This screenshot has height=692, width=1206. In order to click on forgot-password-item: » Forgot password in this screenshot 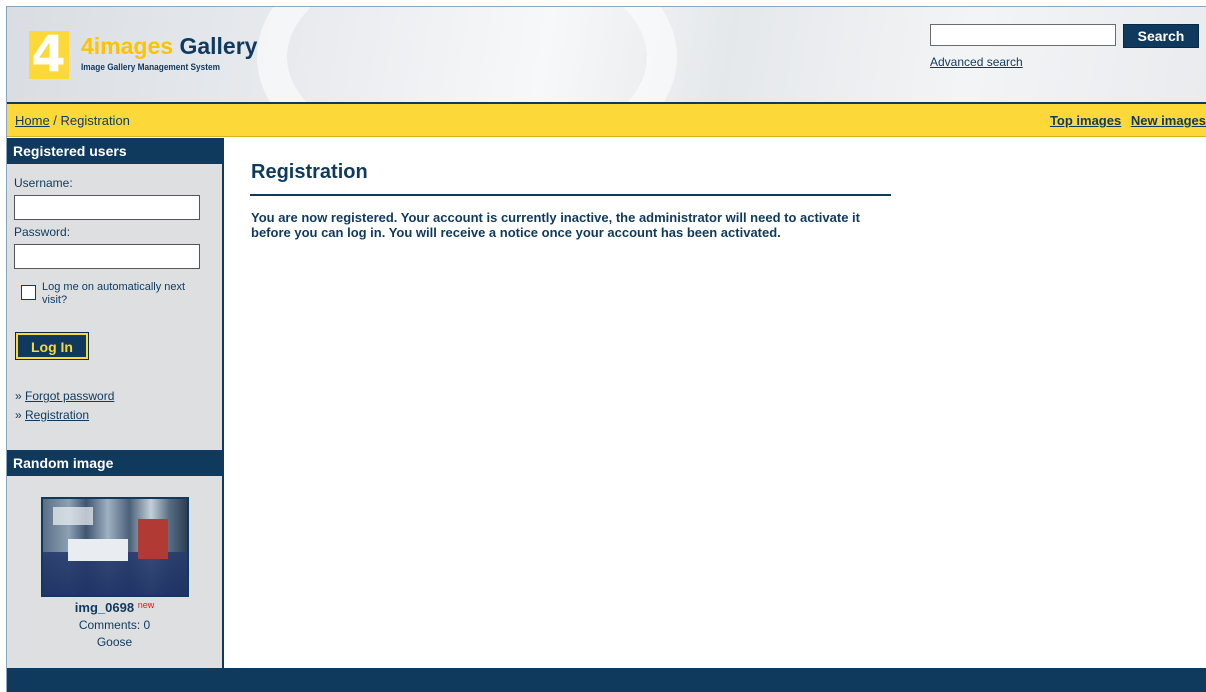, I will do `click(64, 396)`.